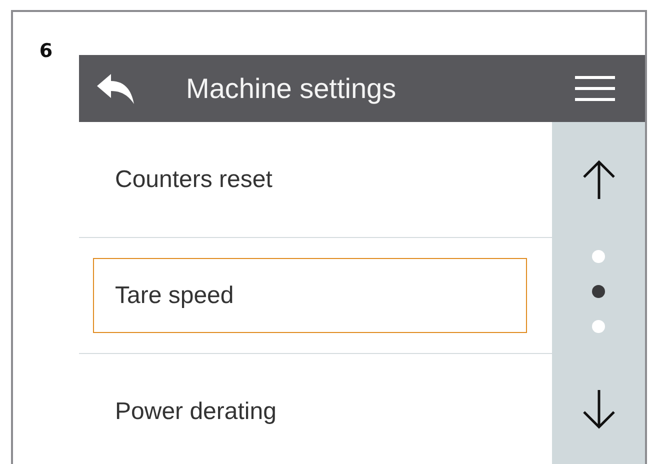 The height and width of the screenshot is (464, 654). Describe the element at coordinates (310, 411) in the screenshot. I see `menu-item: Power derating` at that location.